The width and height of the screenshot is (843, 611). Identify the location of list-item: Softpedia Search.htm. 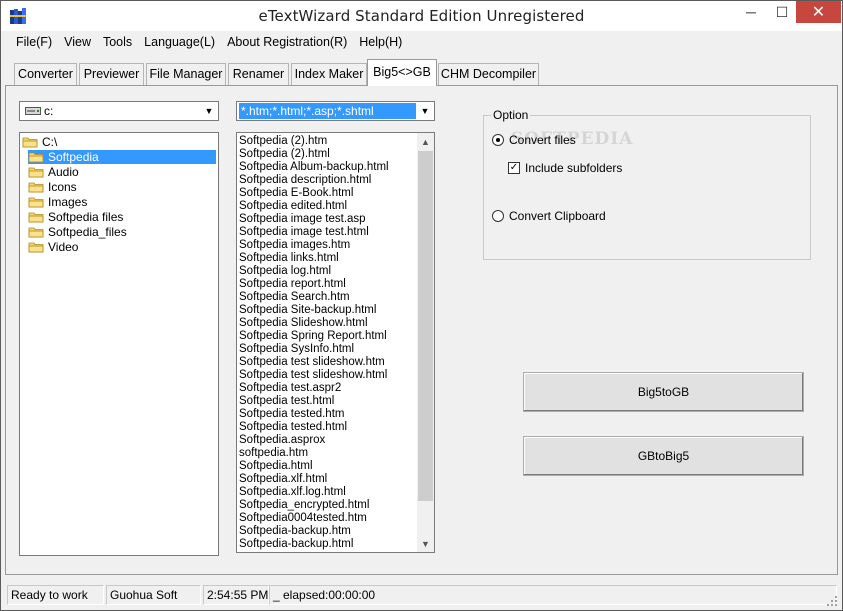
(294, 297).